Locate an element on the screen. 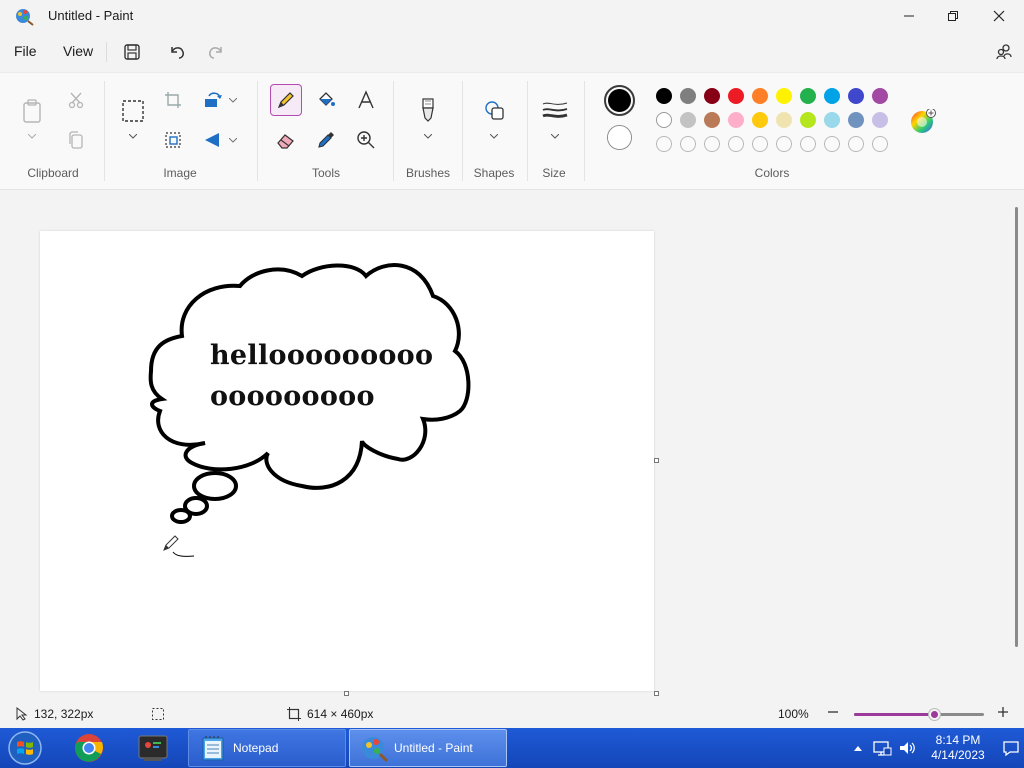 Image resolution: width=1024 pixels, height=768 pixels. chrome-taskbar-icon is located at coordinates (89, 748).